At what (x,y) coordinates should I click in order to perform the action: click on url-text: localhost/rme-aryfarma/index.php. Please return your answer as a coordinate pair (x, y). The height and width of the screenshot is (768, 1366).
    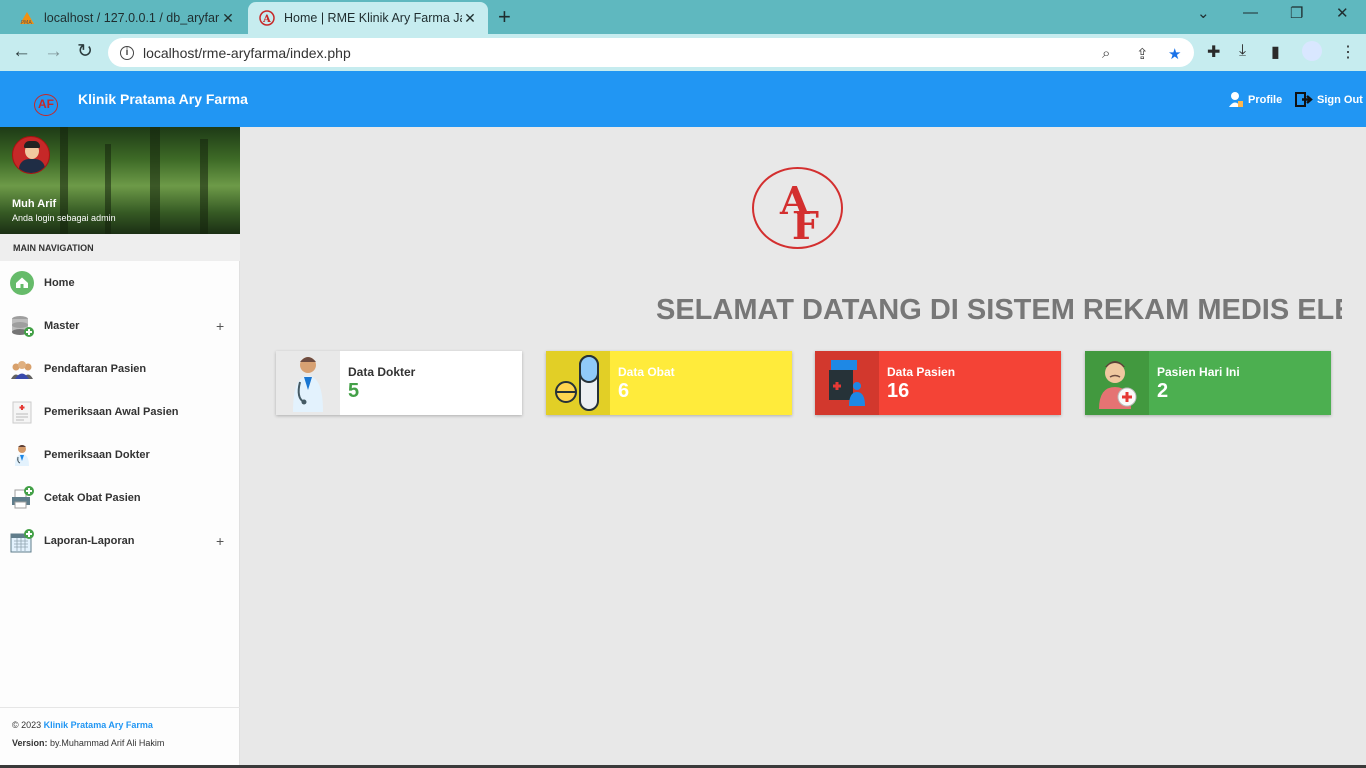
    Looking at the image, I should click on (247, 53).